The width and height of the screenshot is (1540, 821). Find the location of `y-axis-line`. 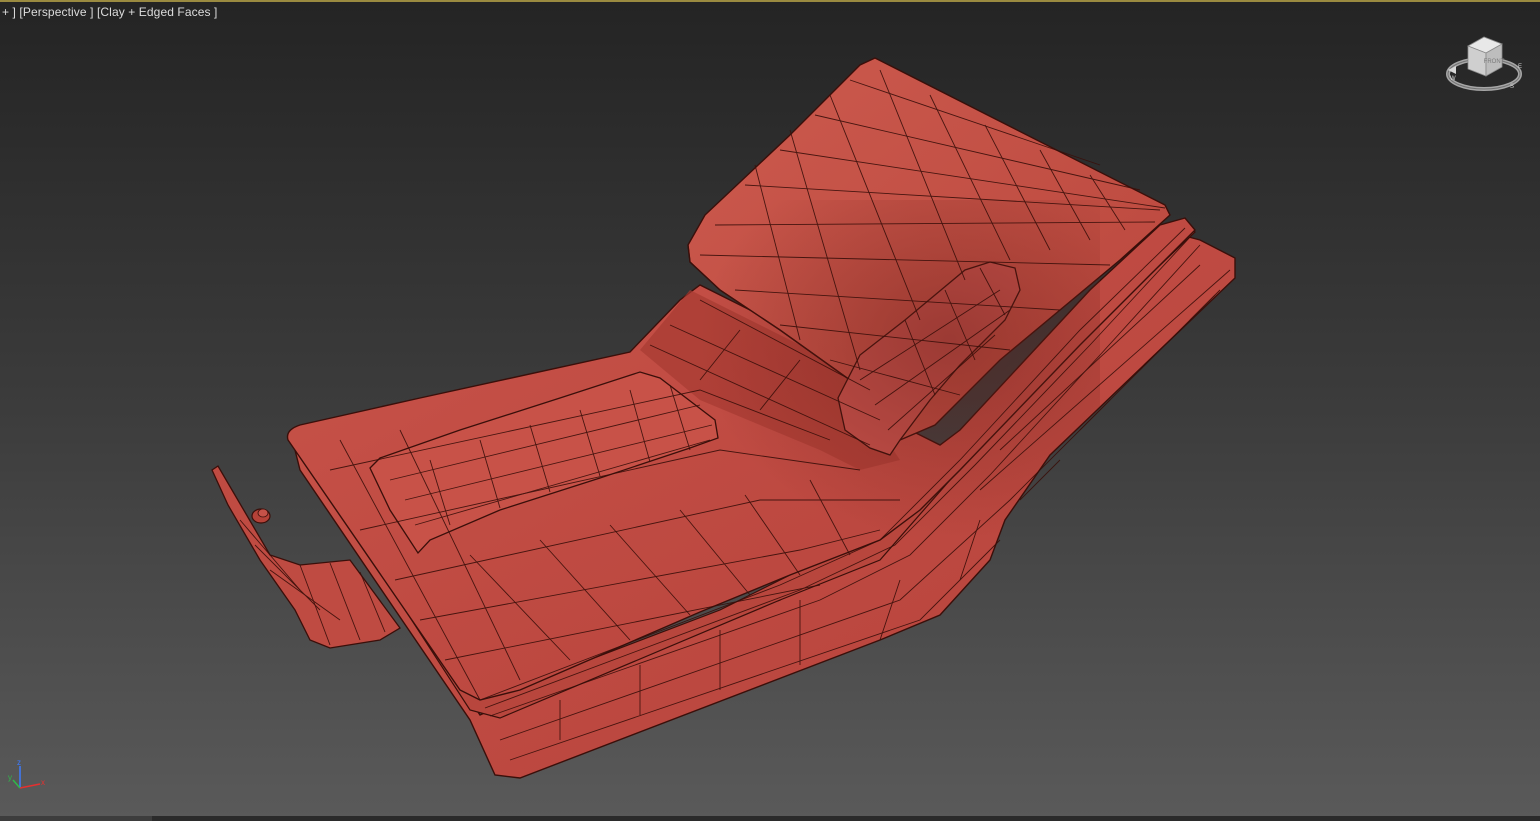

y-axis-line is located at coordinates (16, 784).